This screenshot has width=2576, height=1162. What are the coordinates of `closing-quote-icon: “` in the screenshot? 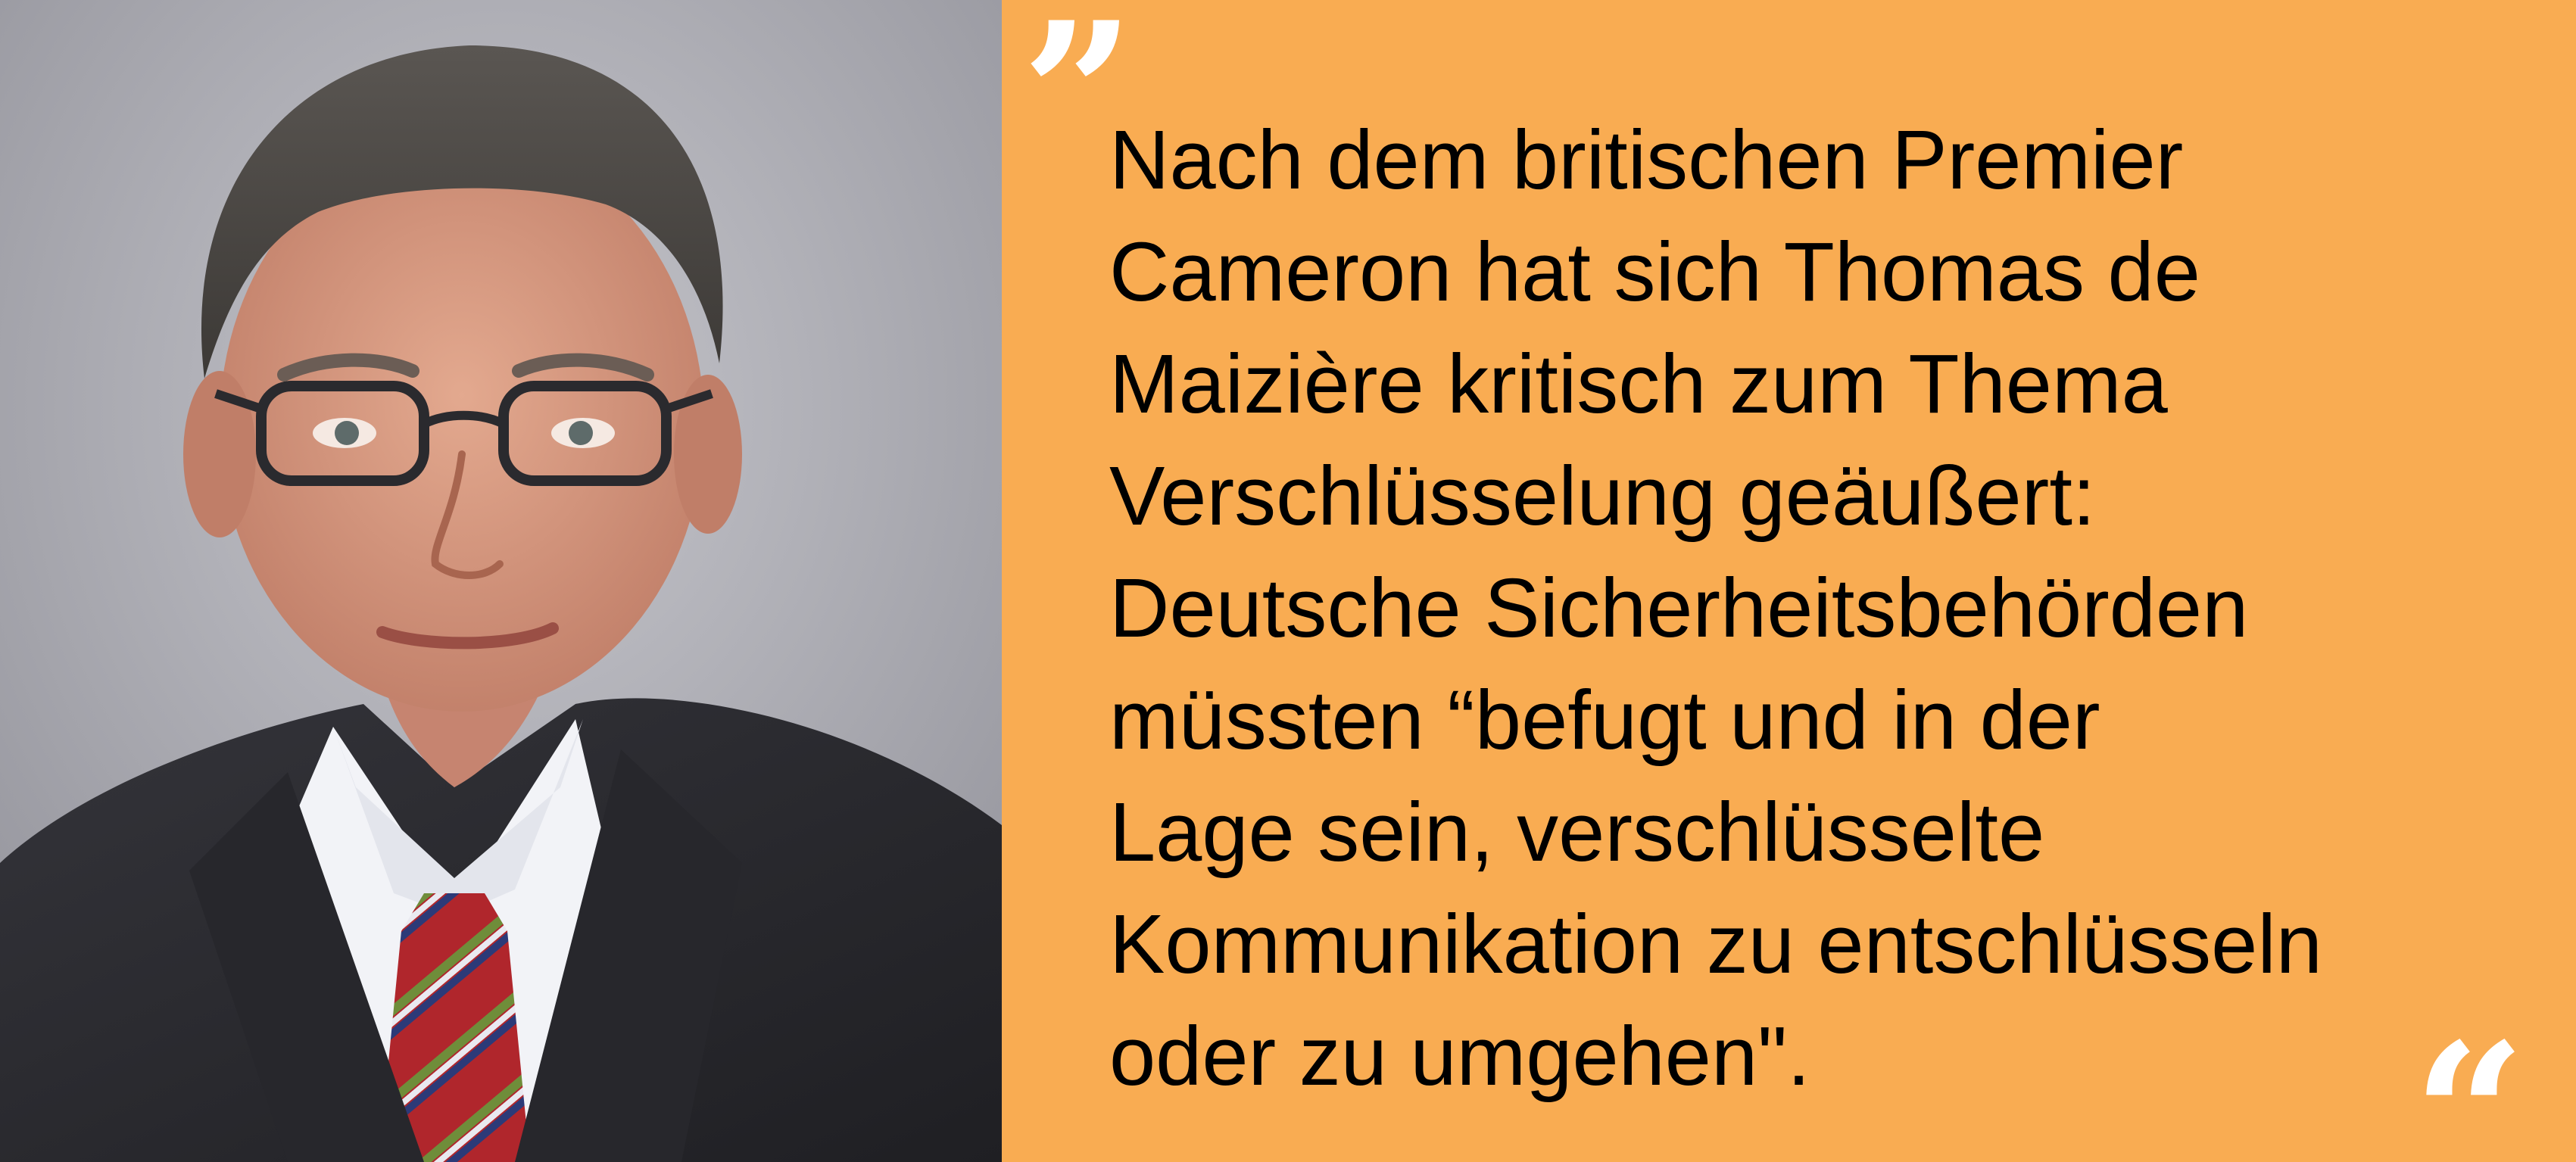 It's located at (2469, 1081).